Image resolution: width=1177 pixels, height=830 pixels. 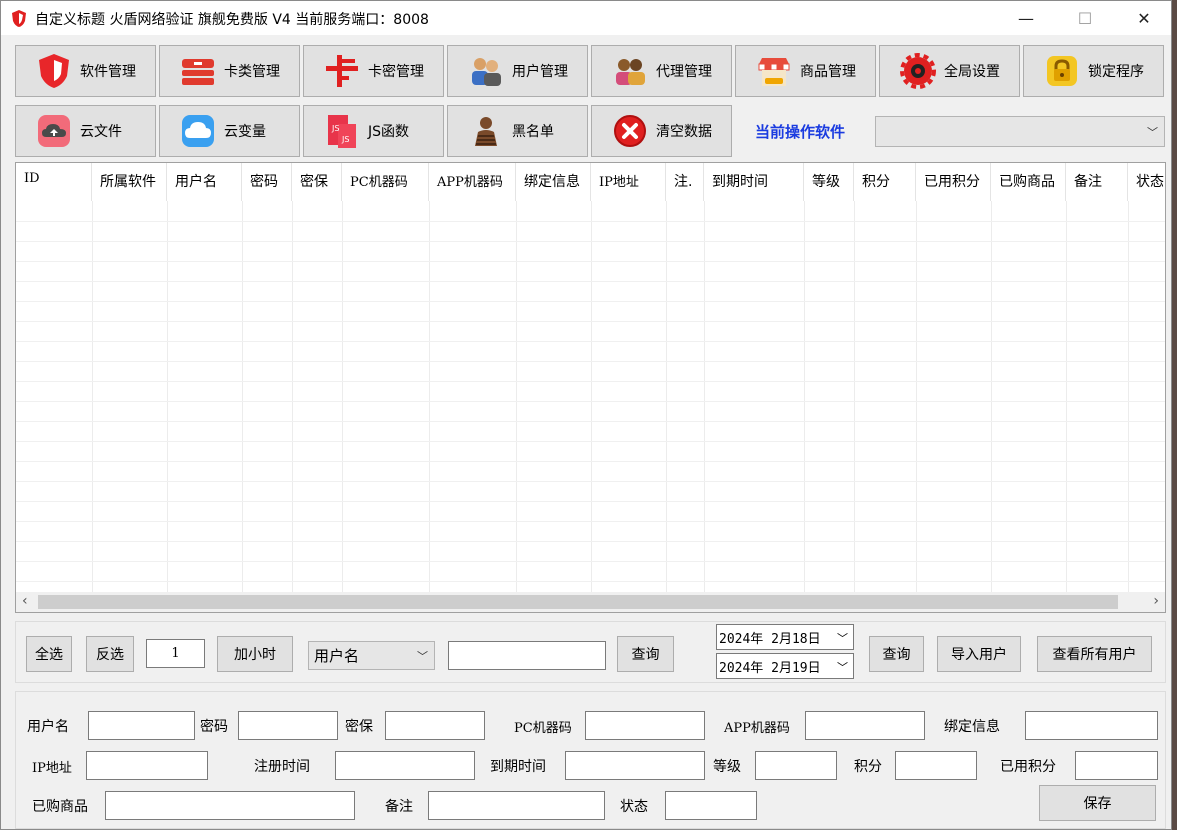 I want to click on note-field, so click(x=516, y=805).